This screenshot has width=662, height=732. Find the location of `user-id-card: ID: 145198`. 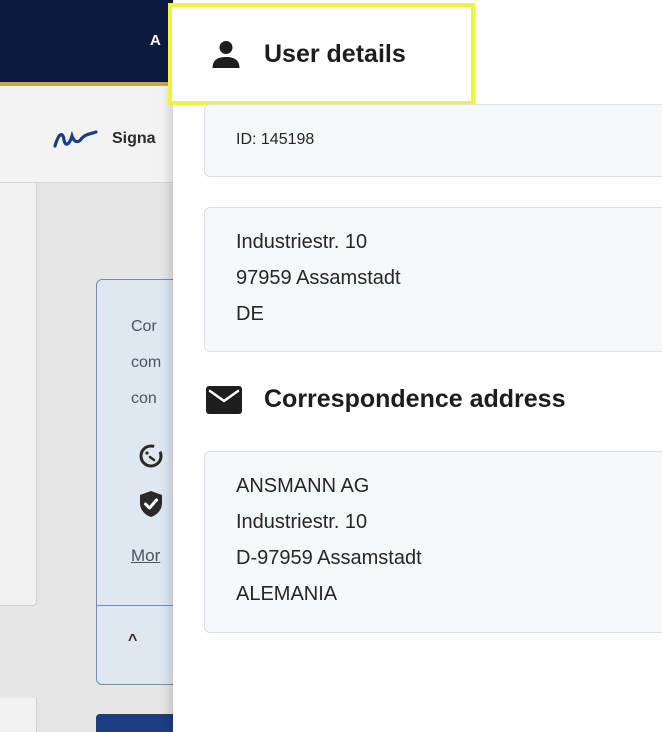

user-id-card: ID: 145198 is located at coordinates (433, 140).